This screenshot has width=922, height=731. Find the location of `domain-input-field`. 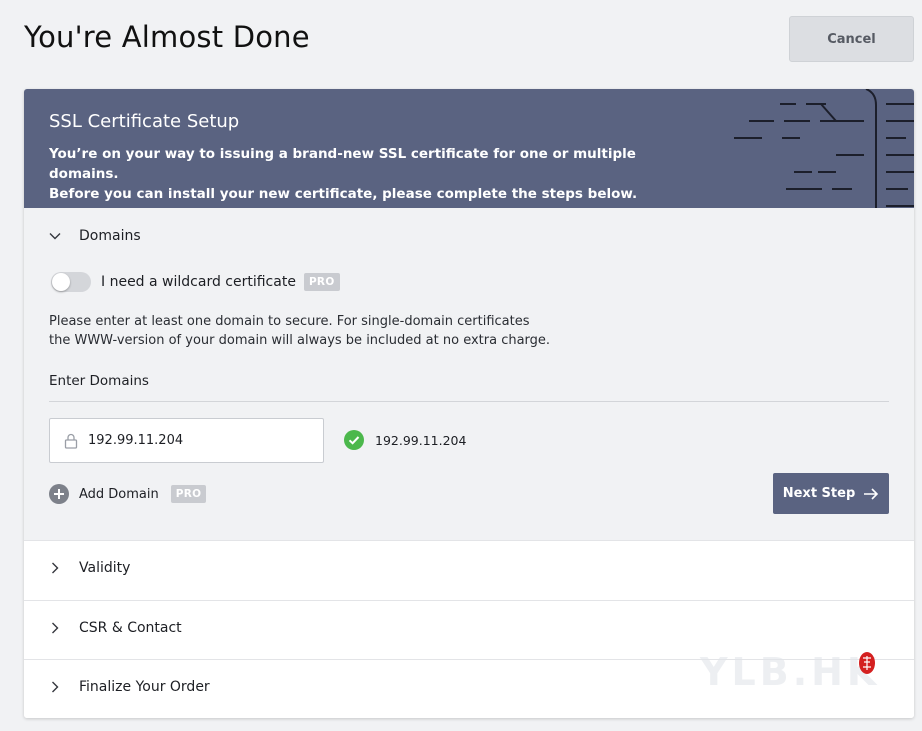

domain-input-field is located at coordinates (186, 440).